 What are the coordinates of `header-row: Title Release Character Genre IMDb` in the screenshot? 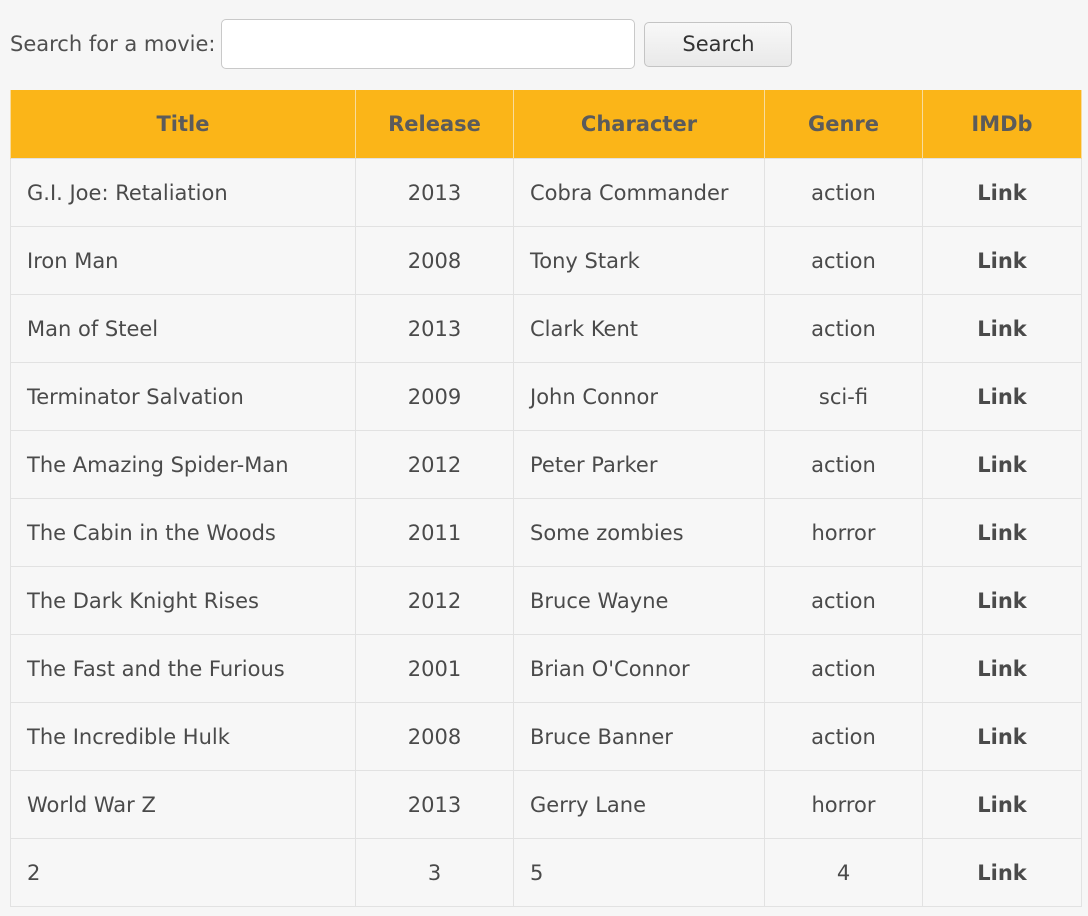 It's located at (546, 124).